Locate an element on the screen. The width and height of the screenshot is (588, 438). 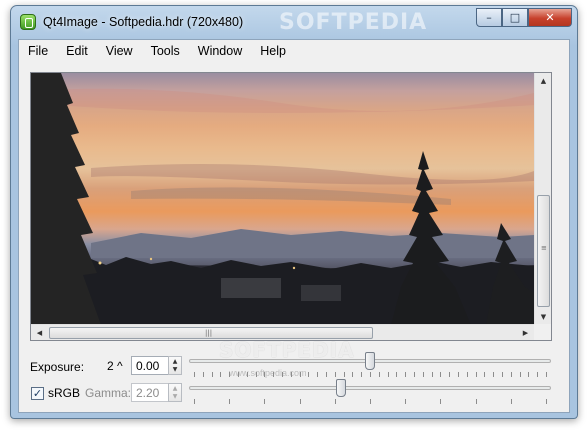
window-controls: – □ ✕ is located at coordinates (524, 18).